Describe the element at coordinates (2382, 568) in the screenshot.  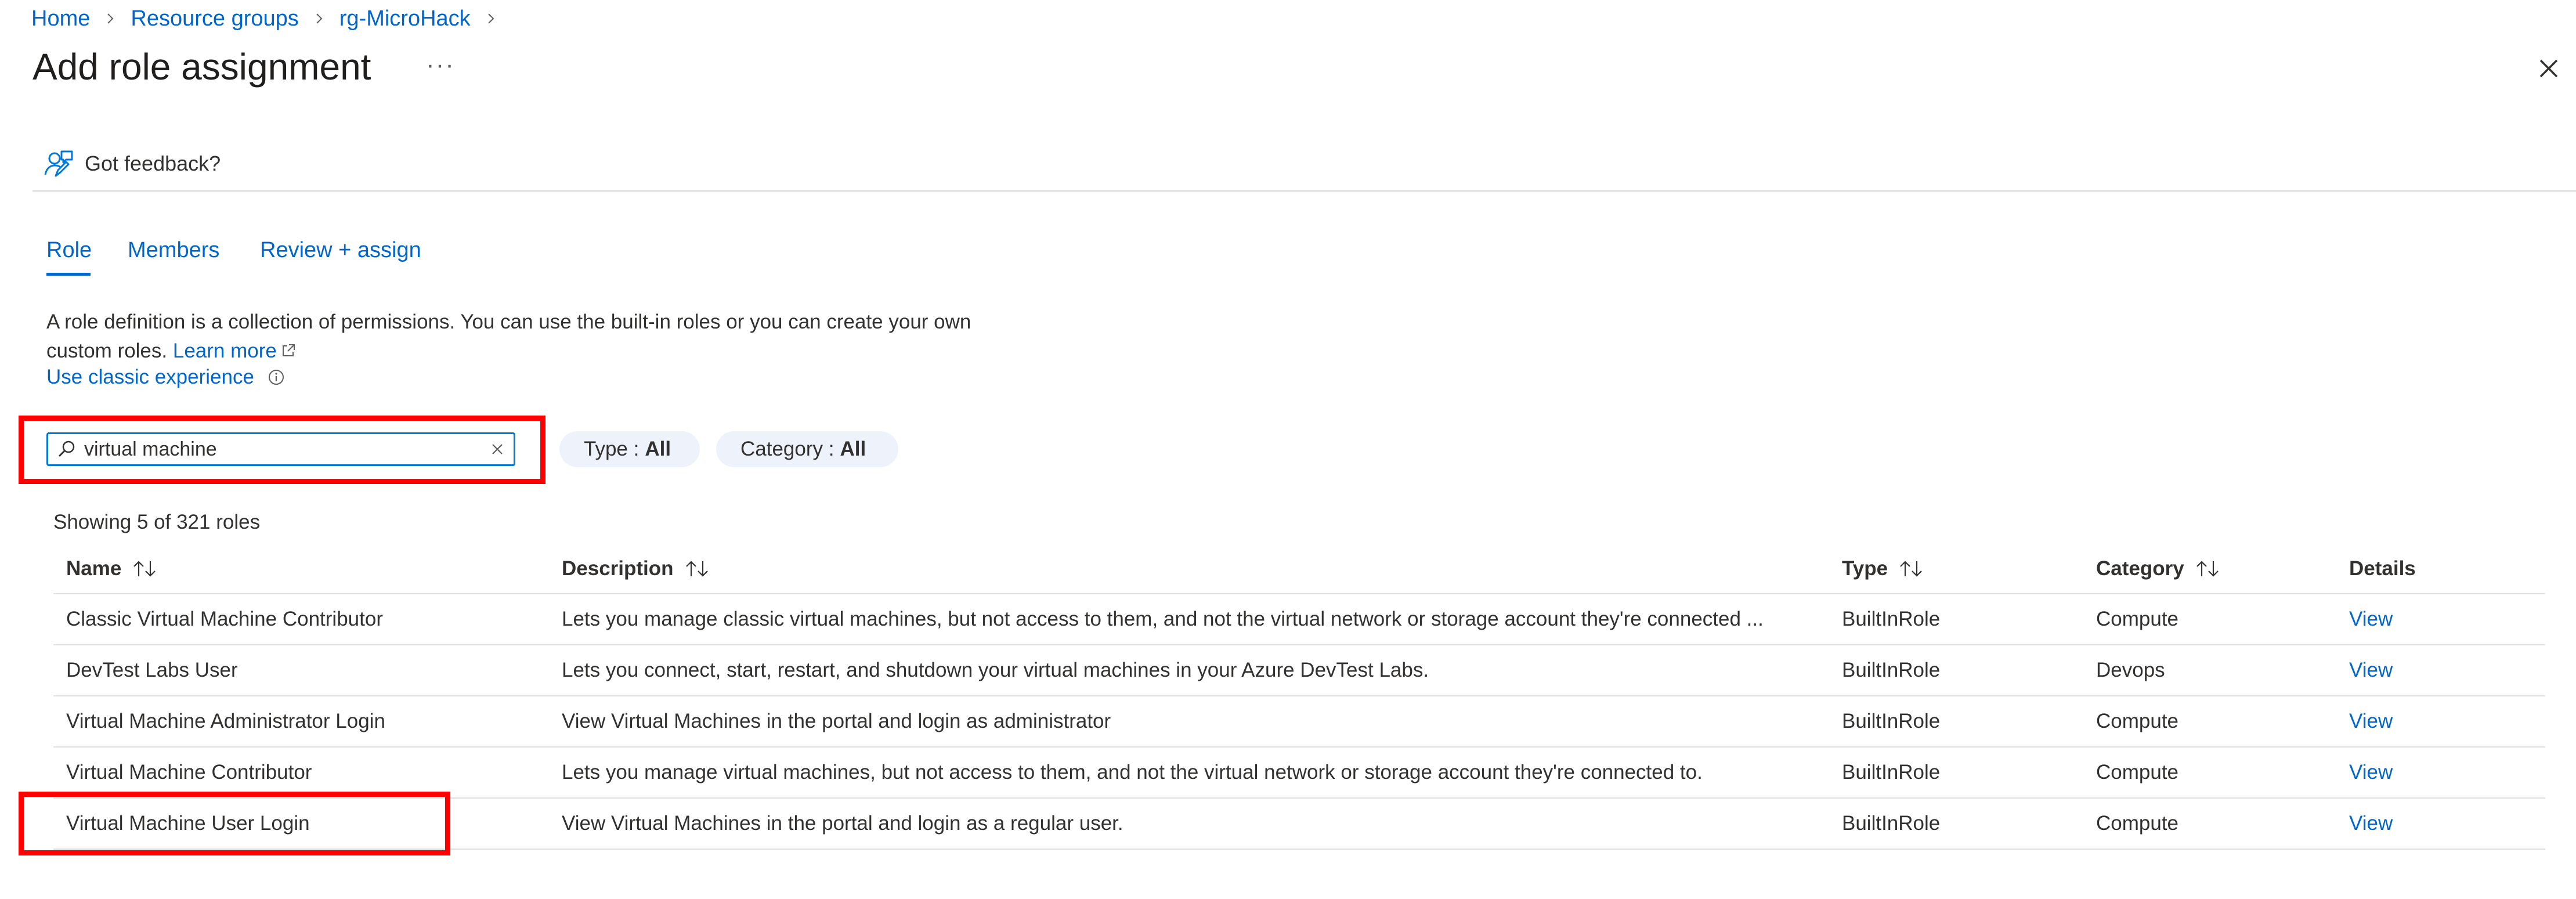
I see `column-header-details: Details` at that location.